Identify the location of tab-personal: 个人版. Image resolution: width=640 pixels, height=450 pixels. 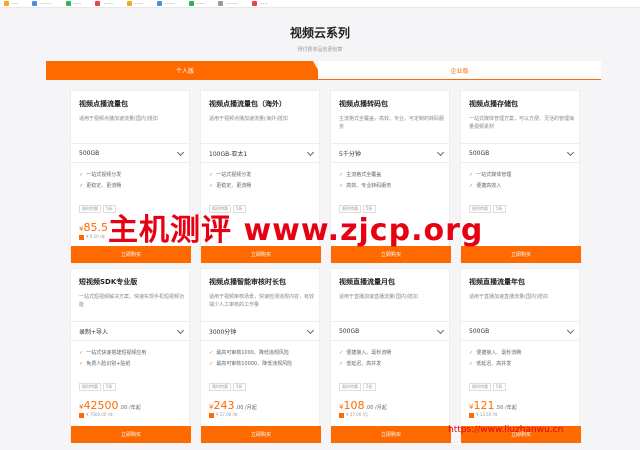
(185, 70).